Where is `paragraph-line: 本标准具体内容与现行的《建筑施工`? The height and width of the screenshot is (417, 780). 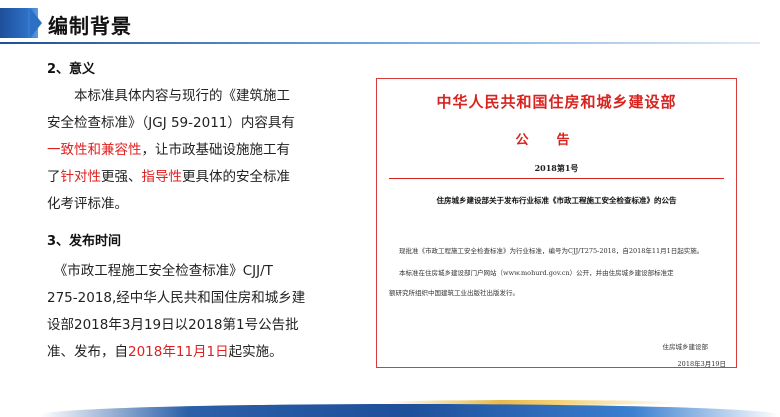
paragraph-line: 本标准具体内容与现行的《建筑施工 is located at coordinates (192, 96).